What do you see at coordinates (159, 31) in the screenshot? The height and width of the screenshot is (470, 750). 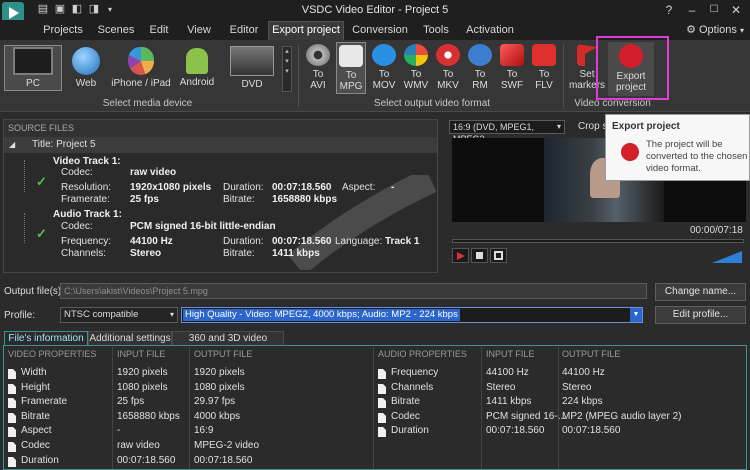 I see `tab-edit: Edit` at bounding box center [159, 31].